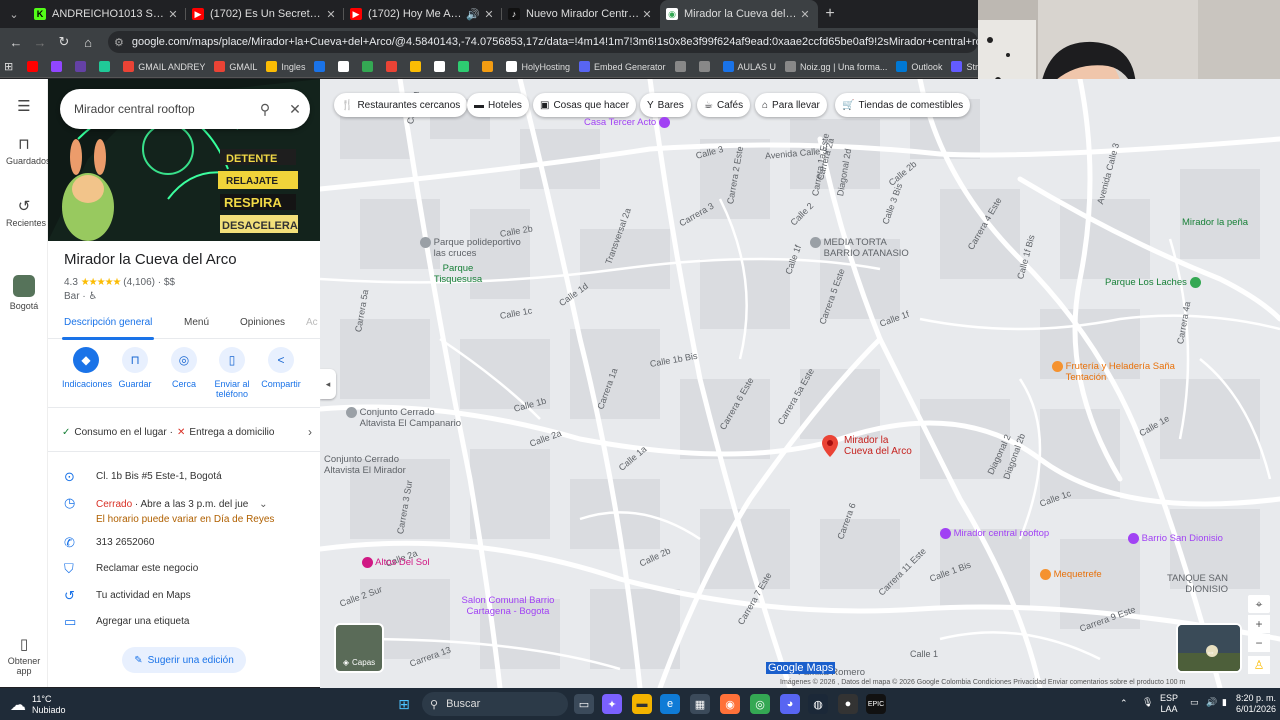  What do you see at coordinates (235, 66) in the screenshot?
I see `bookmark-item: GMAIL` at bounding box center [235, 66].